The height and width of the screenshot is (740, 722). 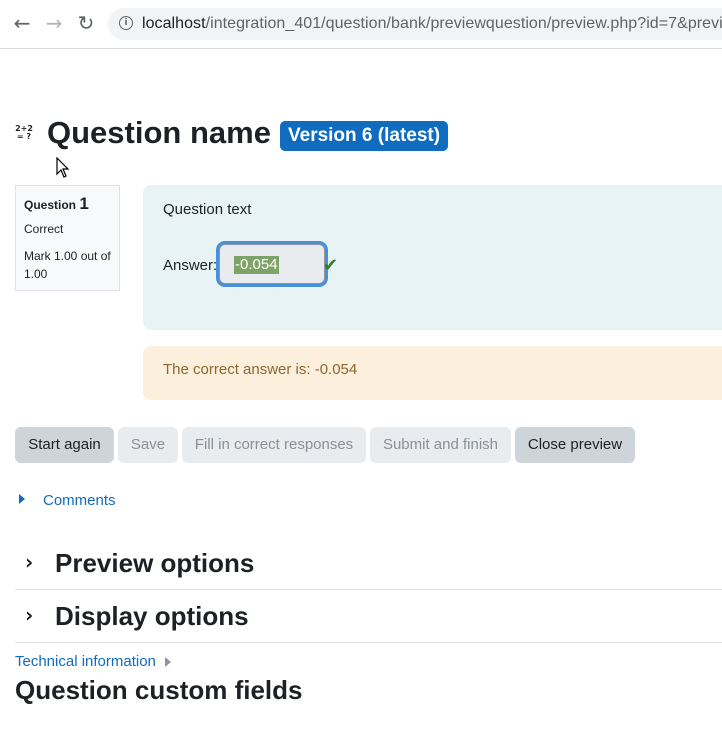 I want to click on technical-information-link: Technical information, so click(x=85, y=661).